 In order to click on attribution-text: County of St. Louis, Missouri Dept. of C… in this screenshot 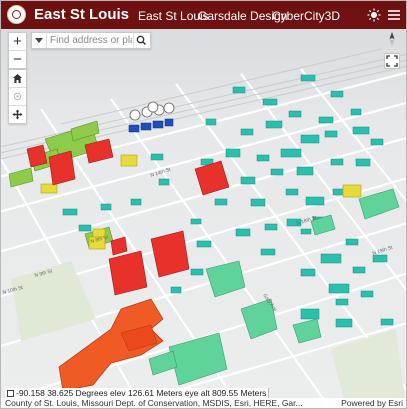, I will do `click(154, 403)`.